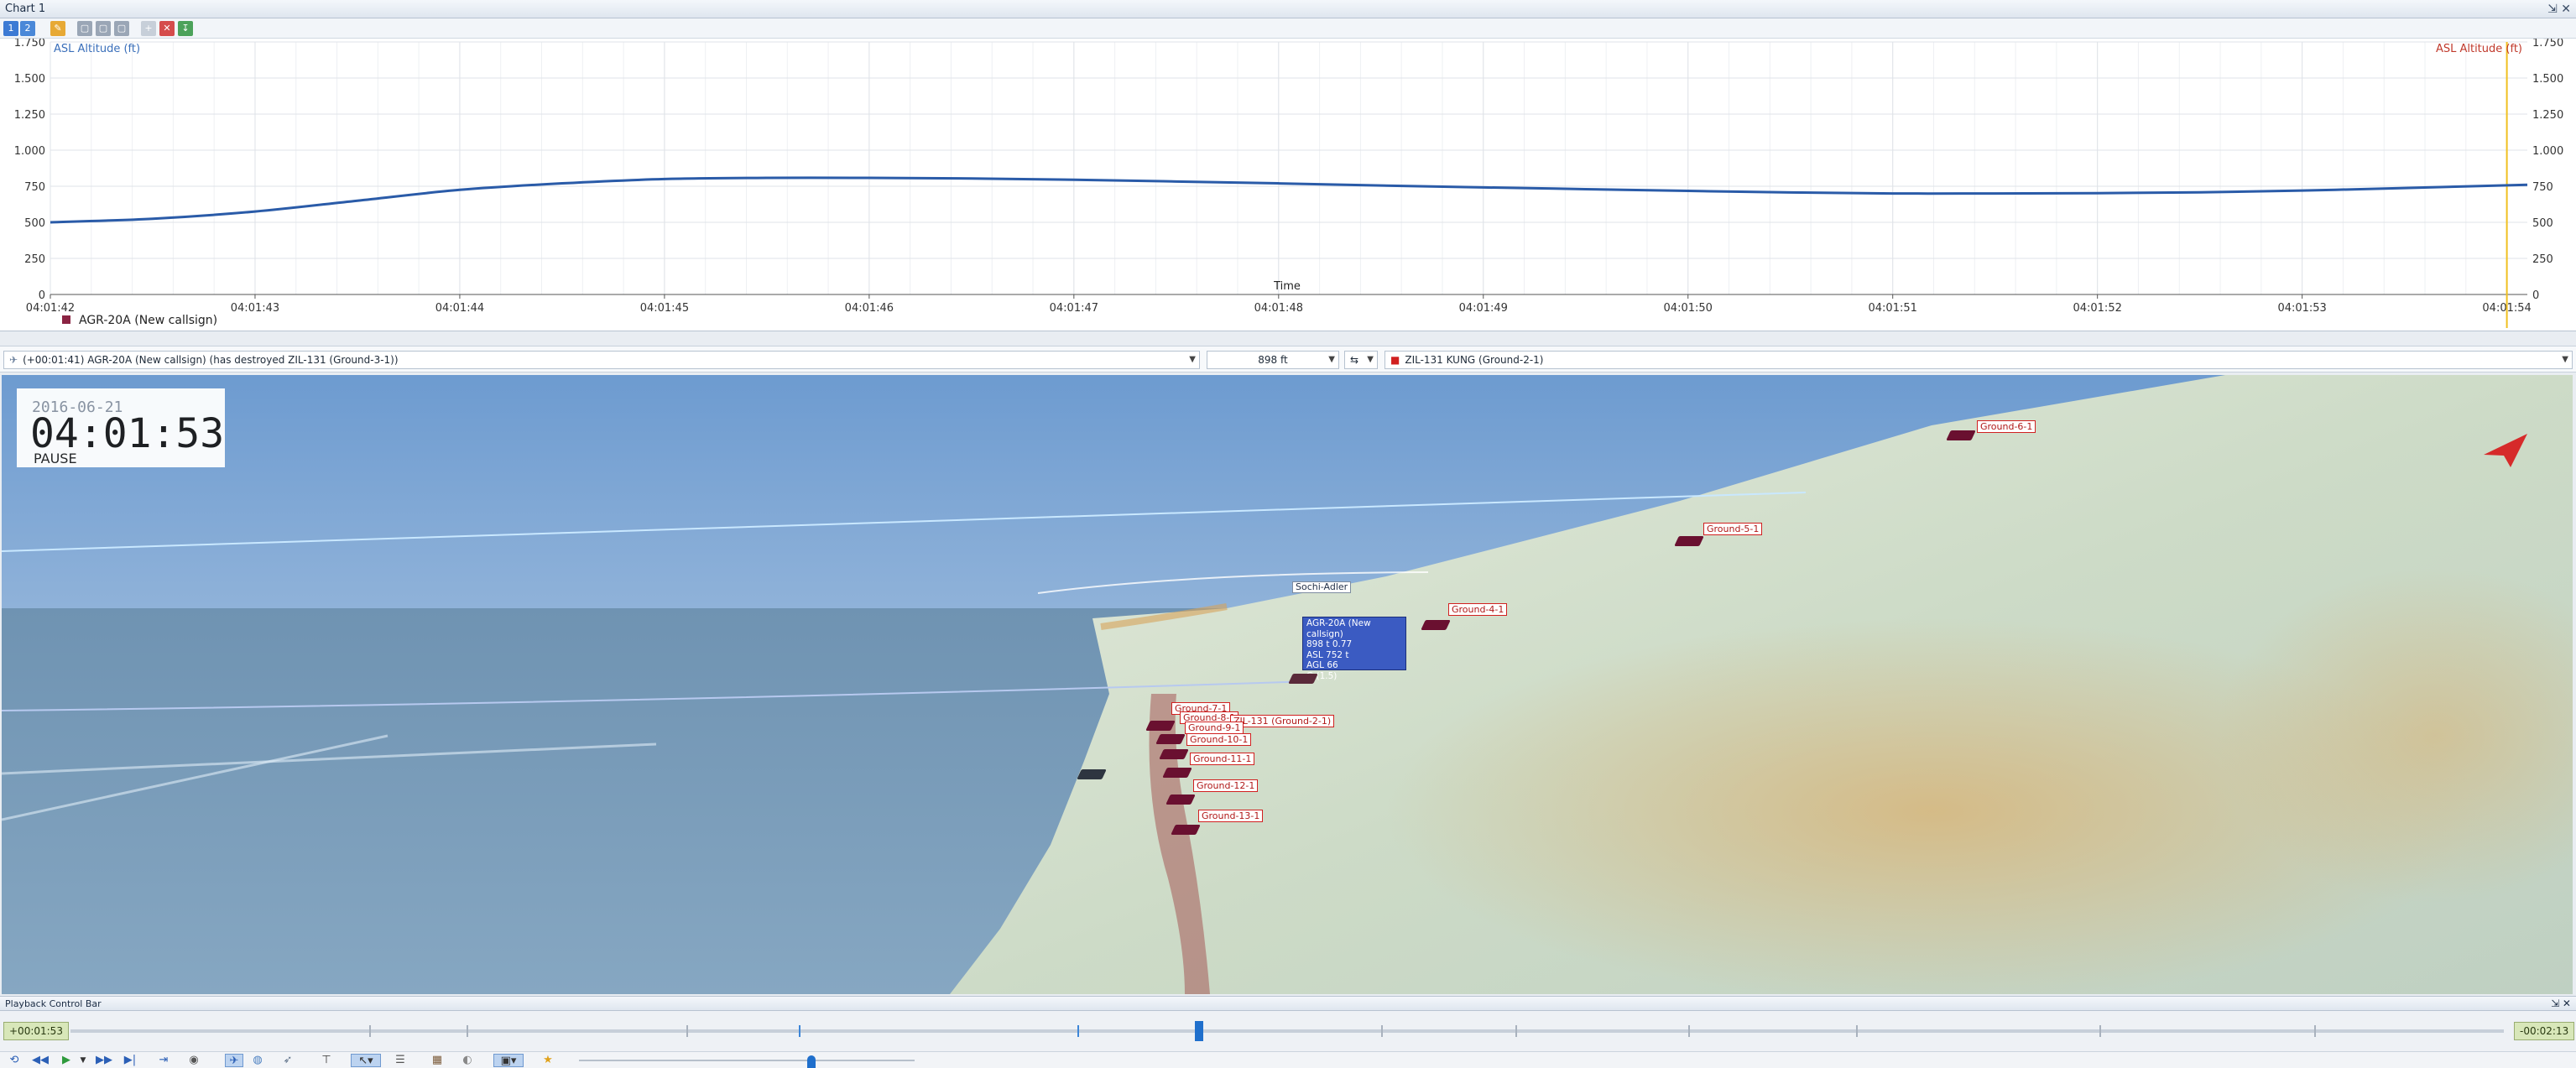  Describe the element at coordinates (121, 28) in the screenshot. I see `zoom-y-icon: ▢` at that location.